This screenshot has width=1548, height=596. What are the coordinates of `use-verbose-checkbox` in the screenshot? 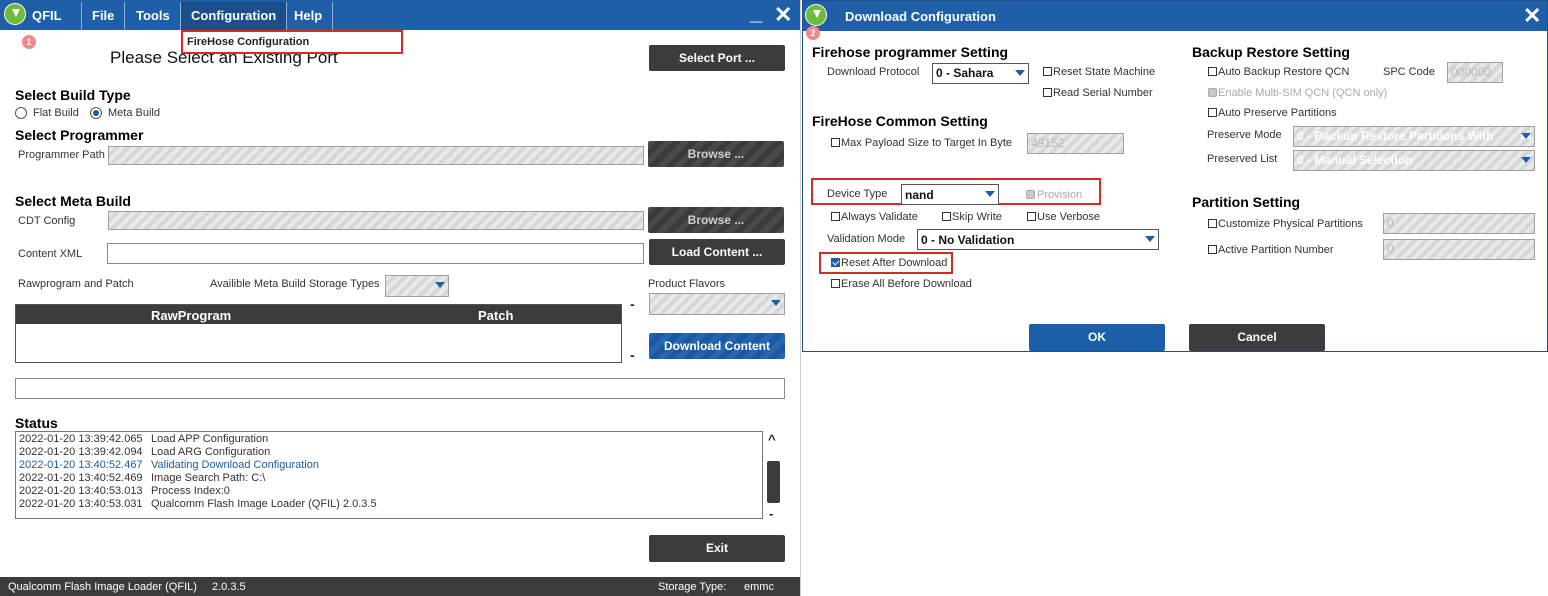 It's located at (1031, 216).